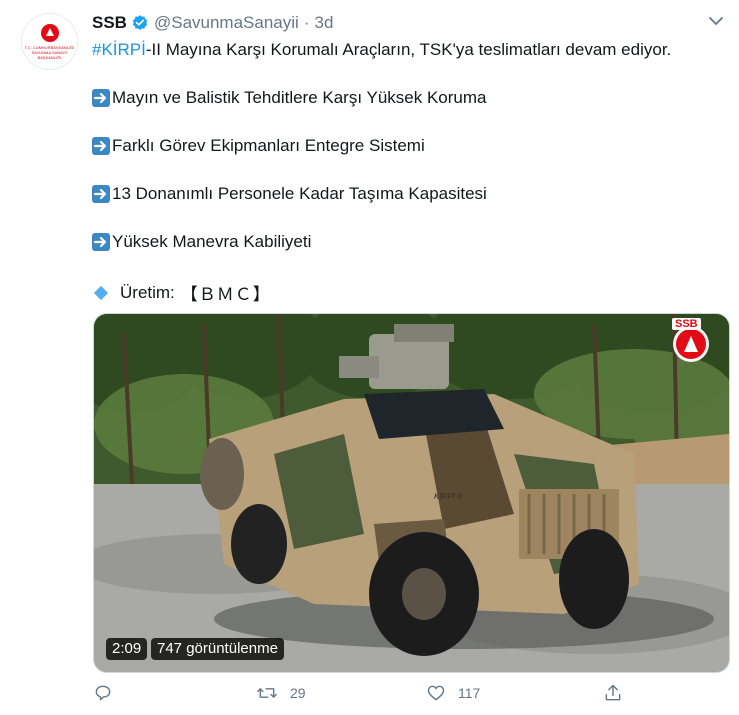  Describe the element at coordinates (448, 496) in the screenshot. I see `vehicle-marking: KIRPI II` at that location.